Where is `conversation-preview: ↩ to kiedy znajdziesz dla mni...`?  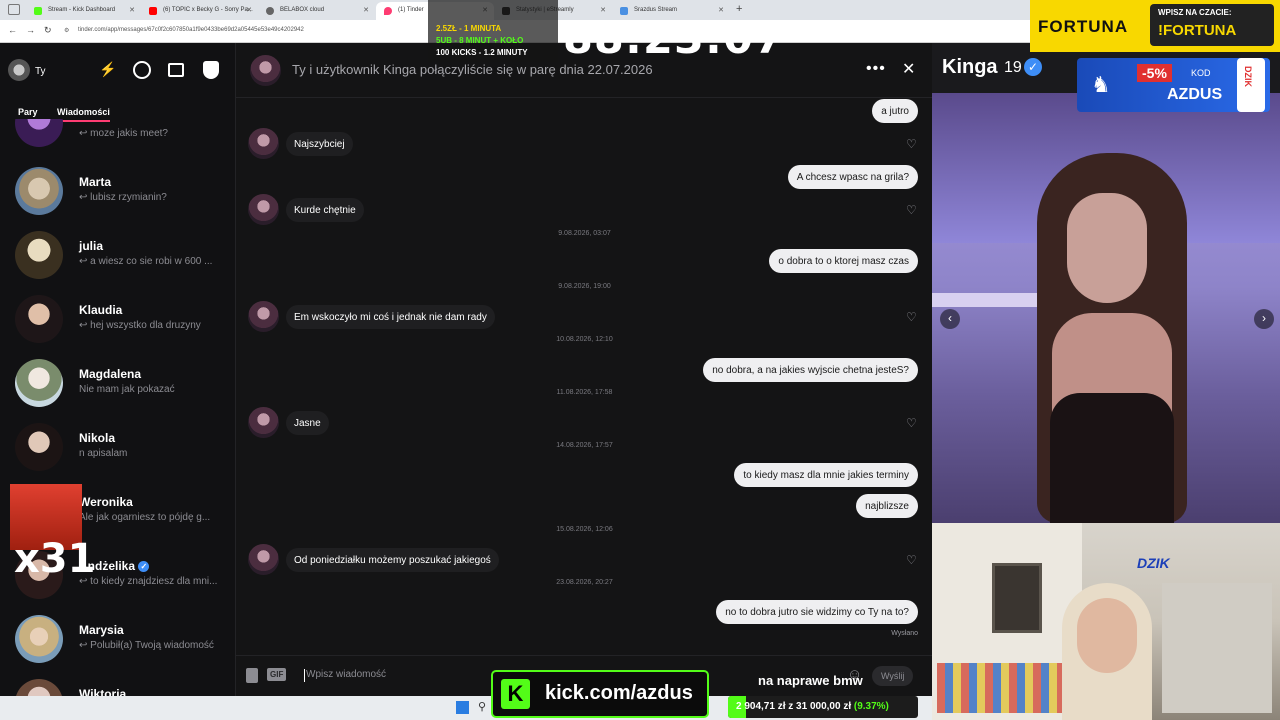
conversation-preview: ↩ to kiedy znajdziesz dla mni... is located at coordinates (148, 581).